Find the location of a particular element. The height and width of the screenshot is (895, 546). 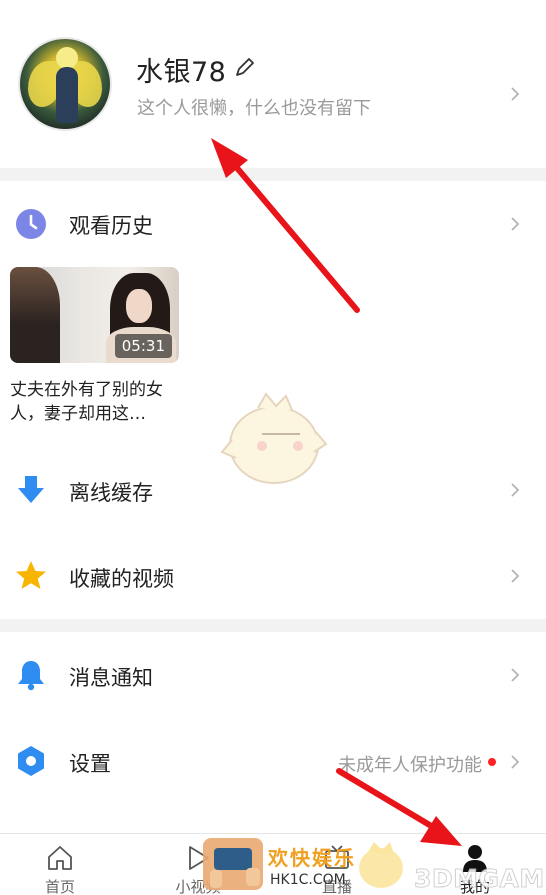

edit-pencil-icon is located at coordinates (245, 67).